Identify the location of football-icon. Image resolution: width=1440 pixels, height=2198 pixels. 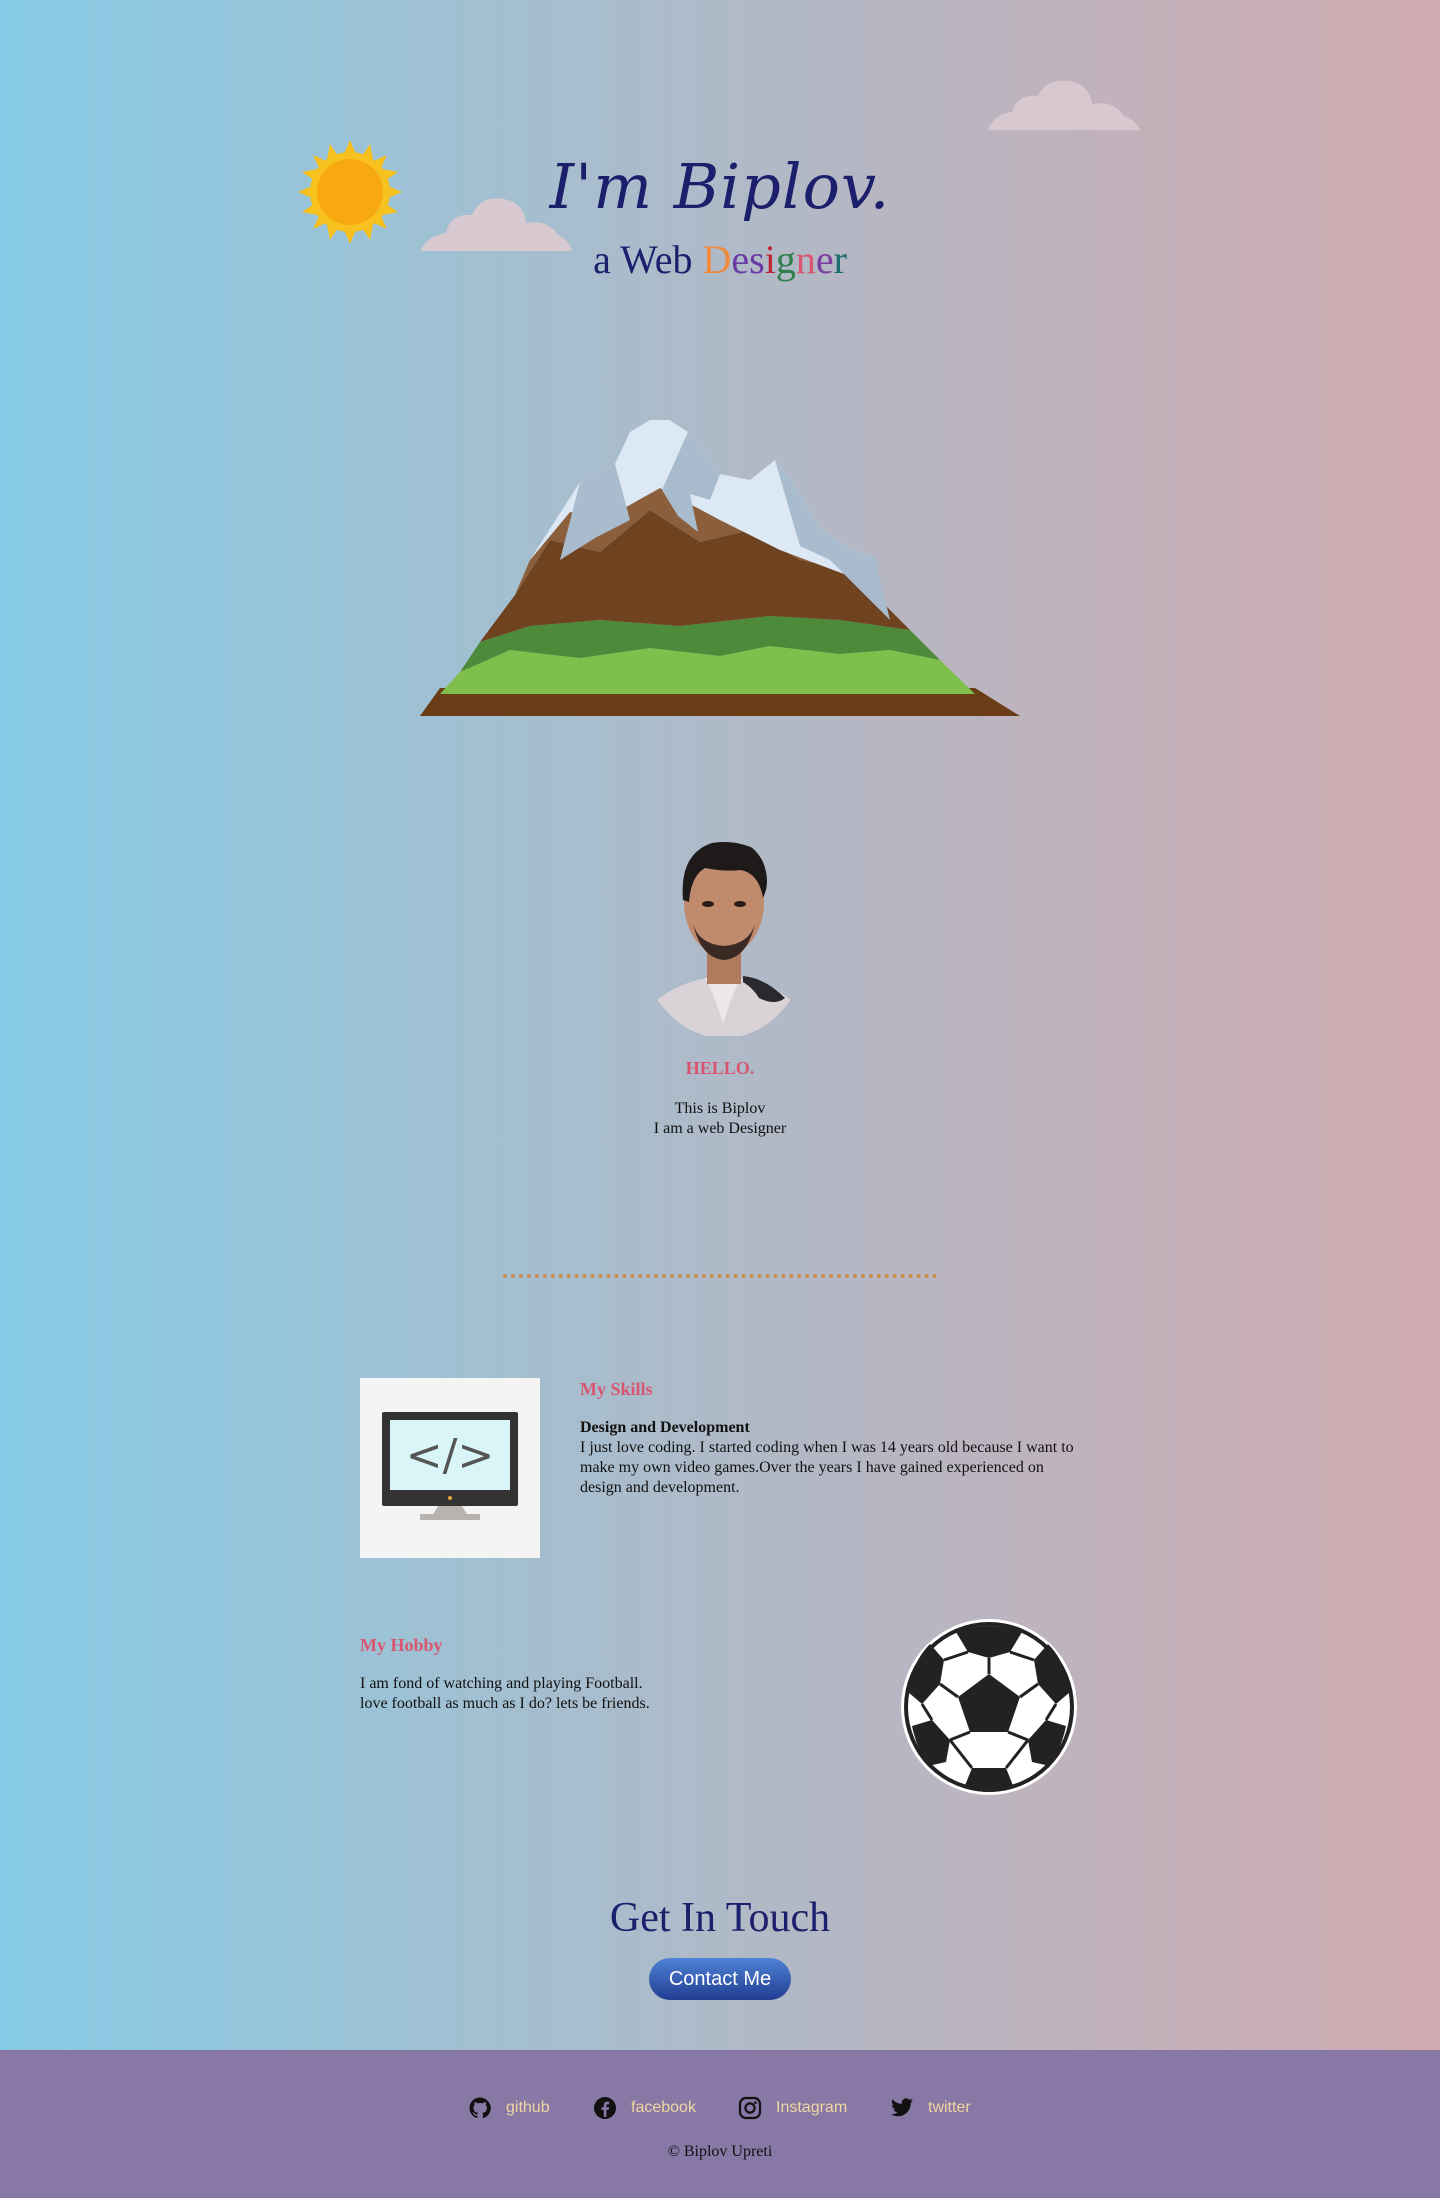
(989, 1707).